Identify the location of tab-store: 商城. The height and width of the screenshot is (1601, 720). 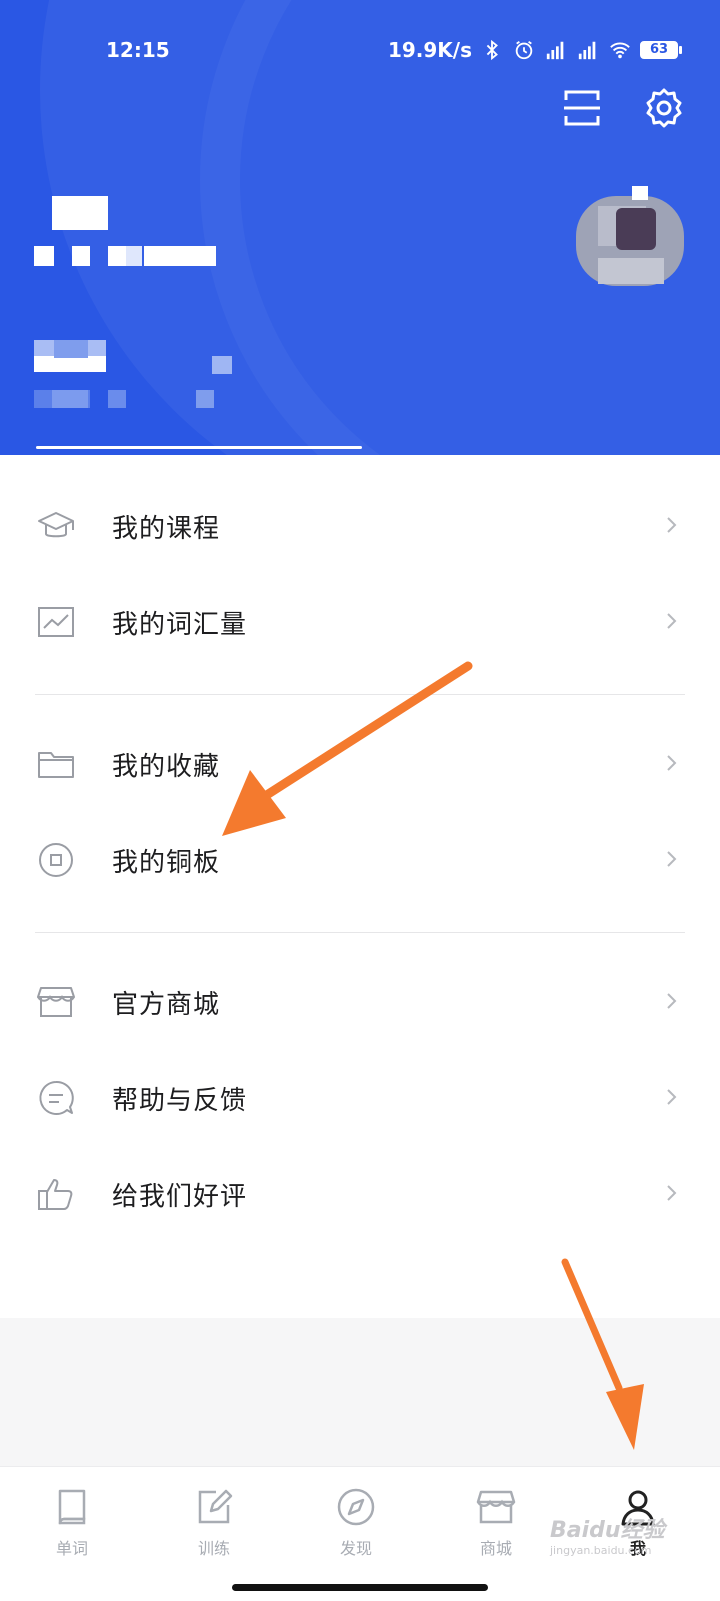
(496, 1532).